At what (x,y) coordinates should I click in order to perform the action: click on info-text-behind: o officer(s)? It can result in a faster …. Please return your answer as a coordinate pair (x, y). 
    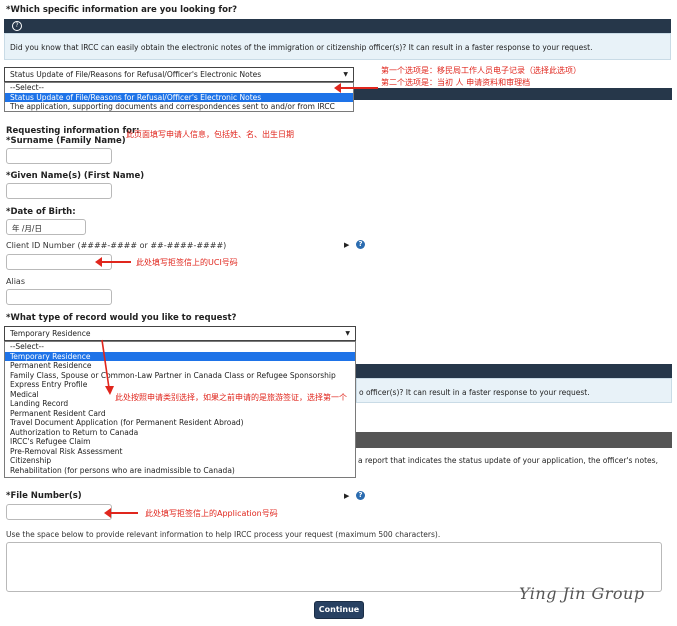
    Looking at the image, I should click on (474, 392).